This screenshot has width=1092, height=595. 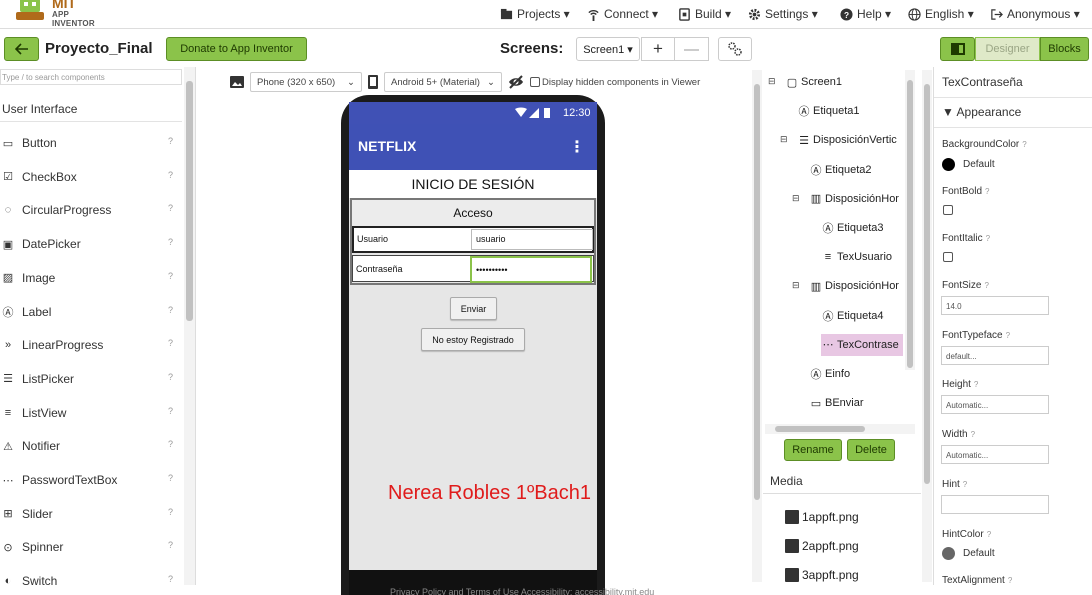 I want to click on media-file: 1appft.png, so click(x=822, y=517).